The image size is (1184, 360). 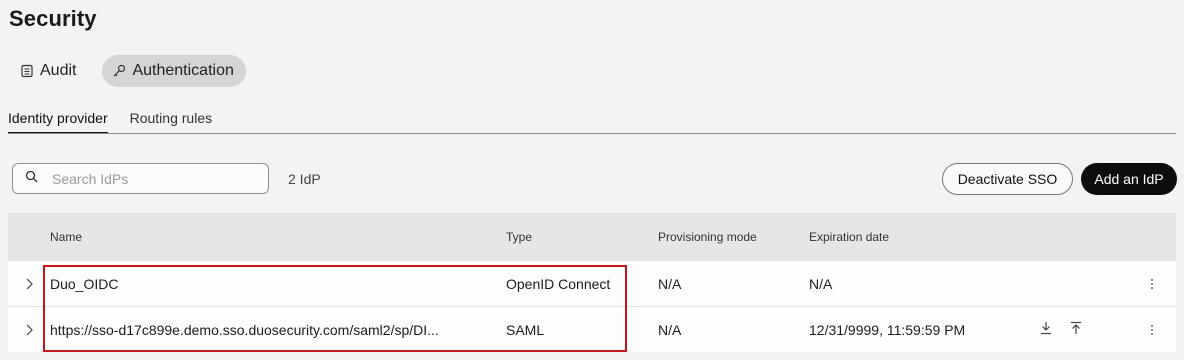 I want to click on tab-audit-label: Audit, so click(x=58, y=70).